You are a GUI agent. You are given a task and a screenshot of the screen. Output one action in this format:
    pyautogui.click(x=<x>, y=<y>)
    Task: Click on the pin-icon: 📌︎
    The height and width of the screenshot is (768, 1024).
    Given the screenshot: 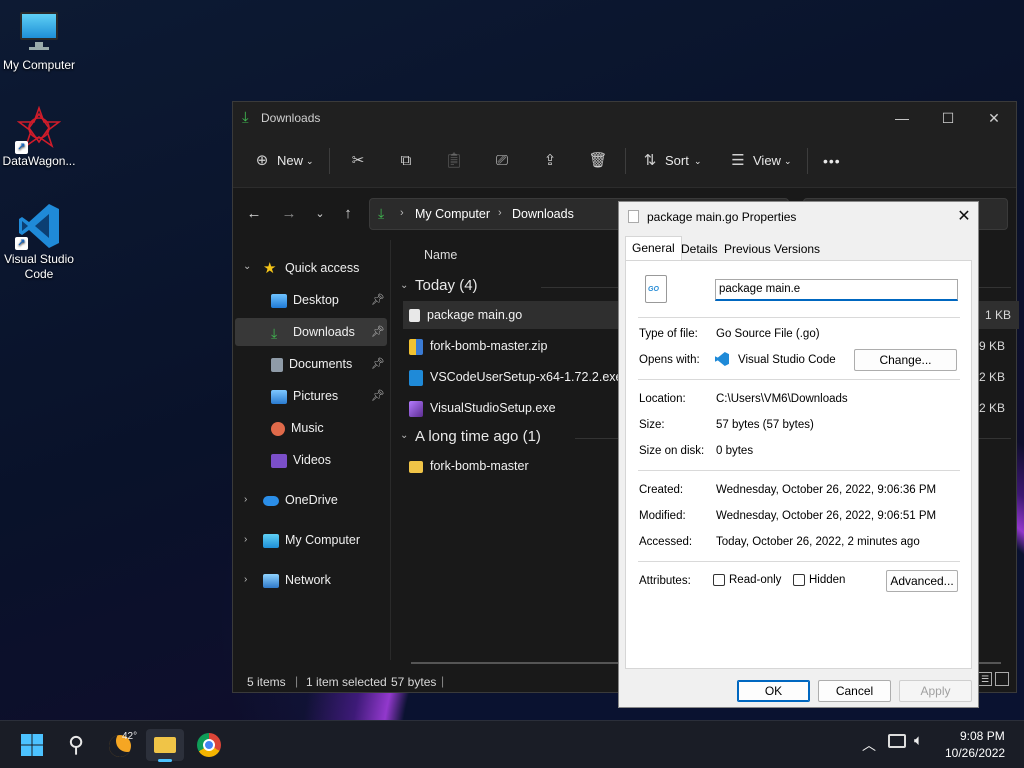 What is the action you would take?
    pyautogui.click(x=378, y=300)
    